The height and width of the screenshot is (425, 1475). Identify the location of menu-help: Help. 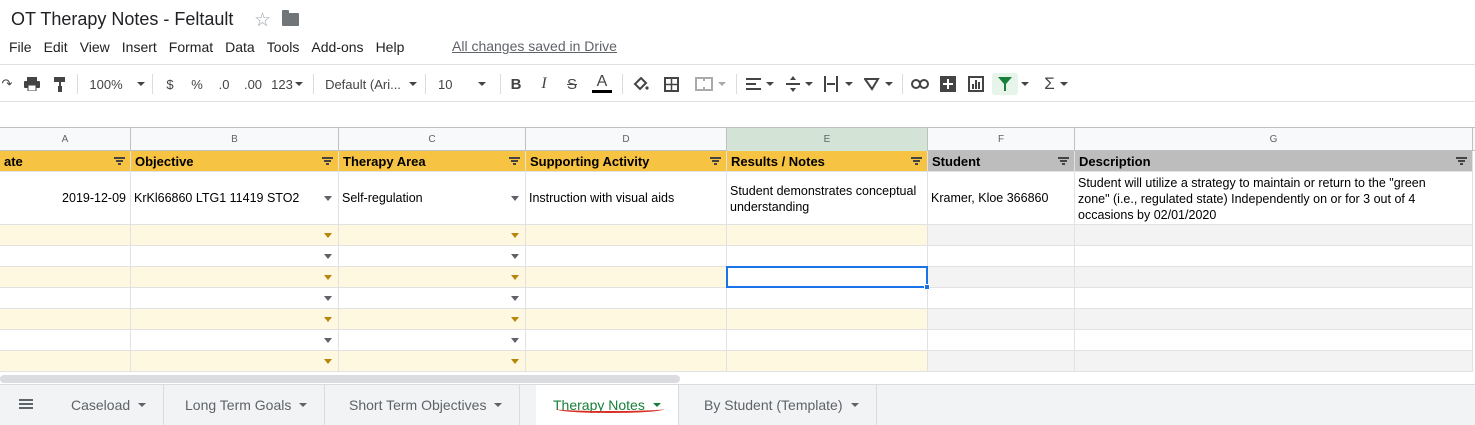
(390, 47).